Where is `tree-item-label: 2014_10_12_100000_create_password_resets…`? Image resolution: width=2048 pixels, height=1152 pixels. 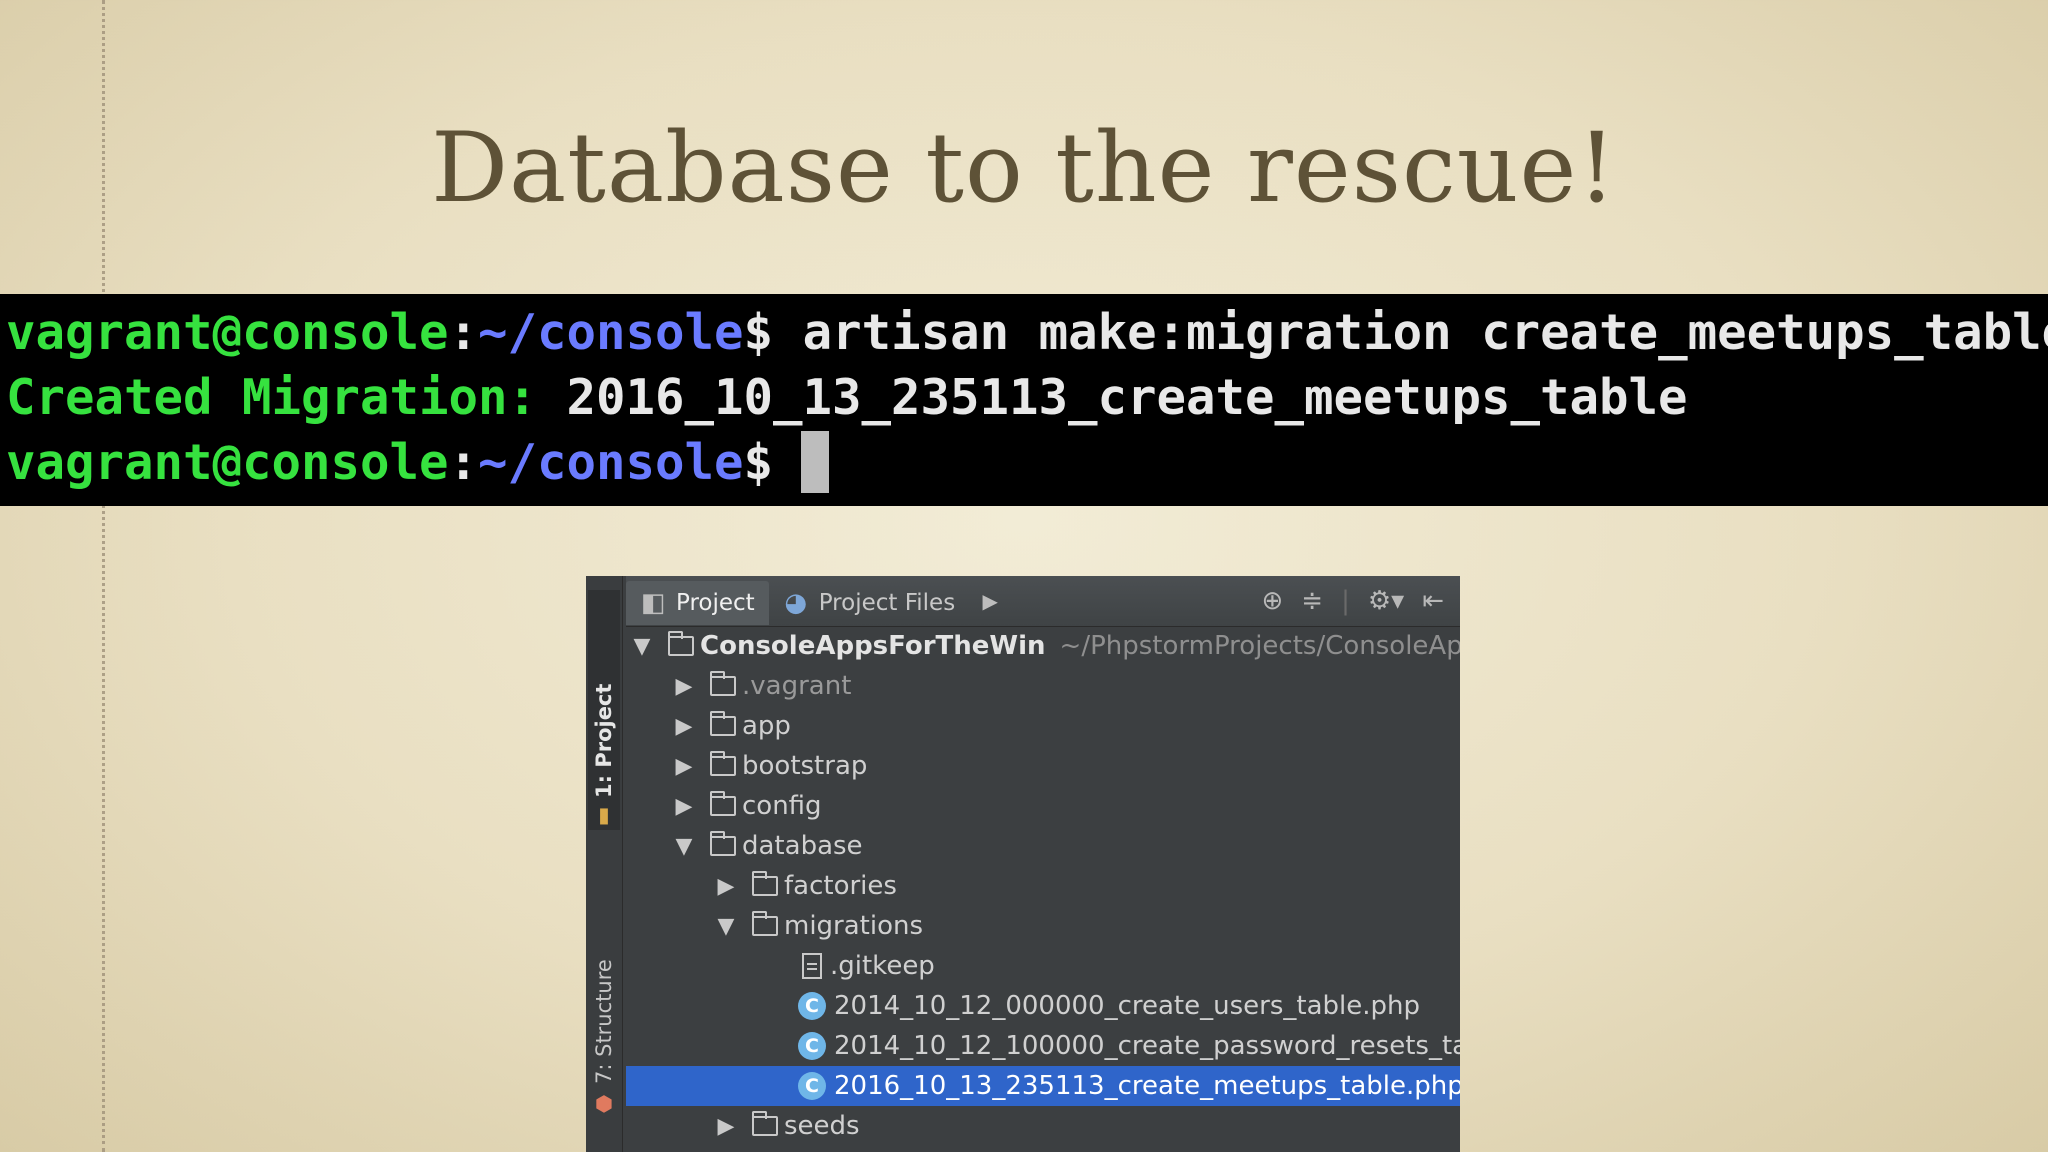 tree-item-label: 2014_10_12_100000_create_password_resets… is located at coordinates (1147, 1046).